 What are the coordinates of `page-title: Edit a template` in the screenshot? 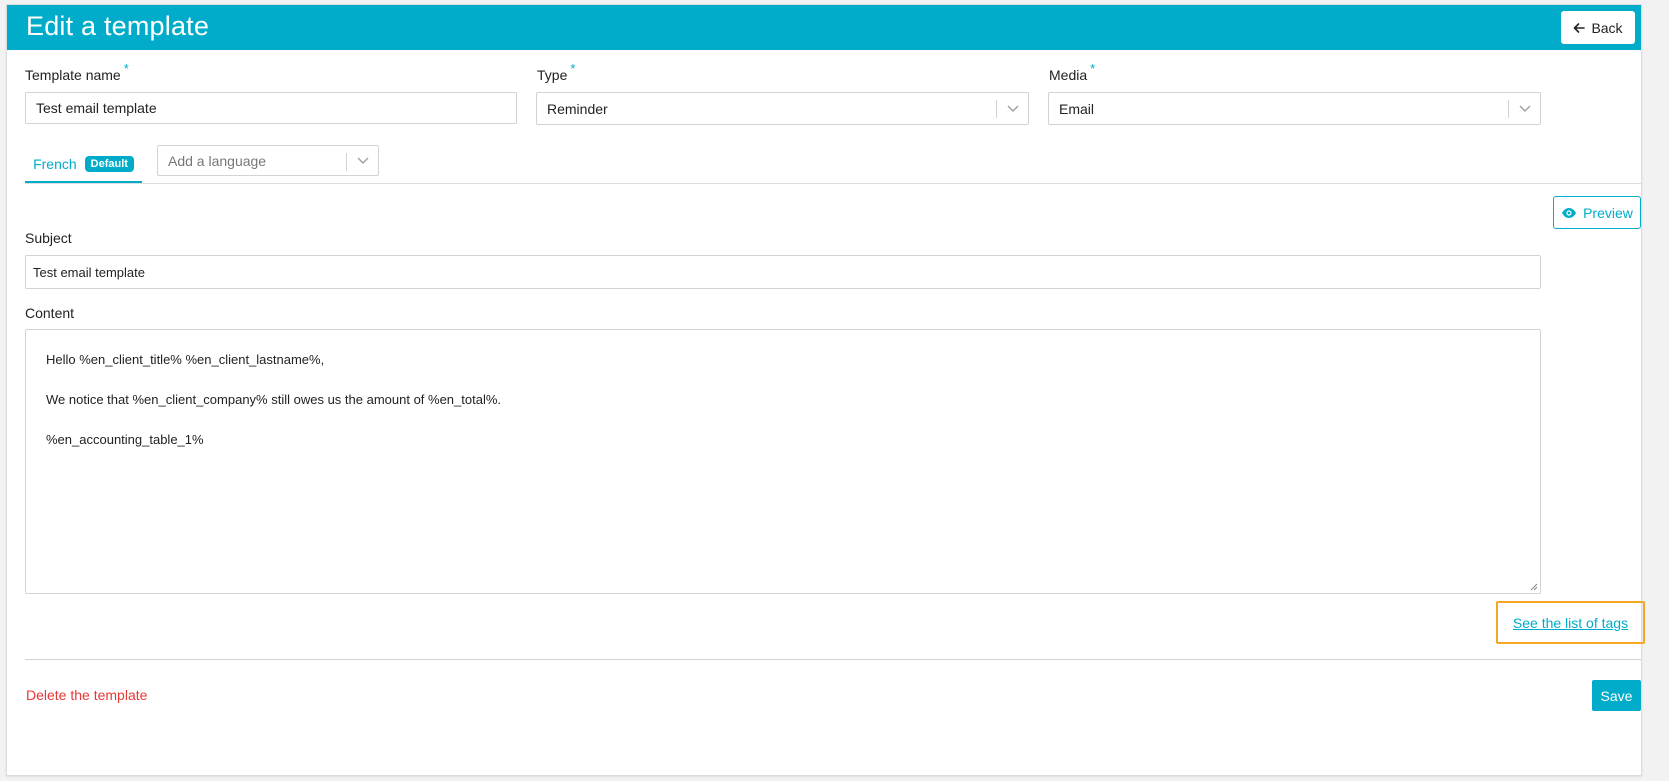 It's located at (118, 26).